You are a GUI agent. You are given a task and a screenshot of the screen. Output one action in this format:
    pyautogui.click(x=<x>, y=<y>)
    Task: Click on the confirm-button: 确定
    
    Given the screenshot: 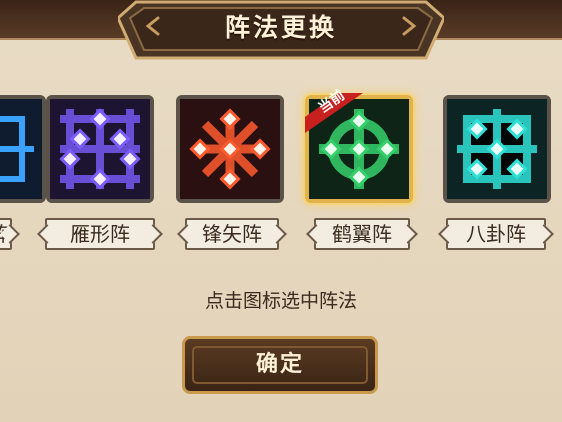 What is the action you would take?
    pyautogui.click(x=280, y=365)
    